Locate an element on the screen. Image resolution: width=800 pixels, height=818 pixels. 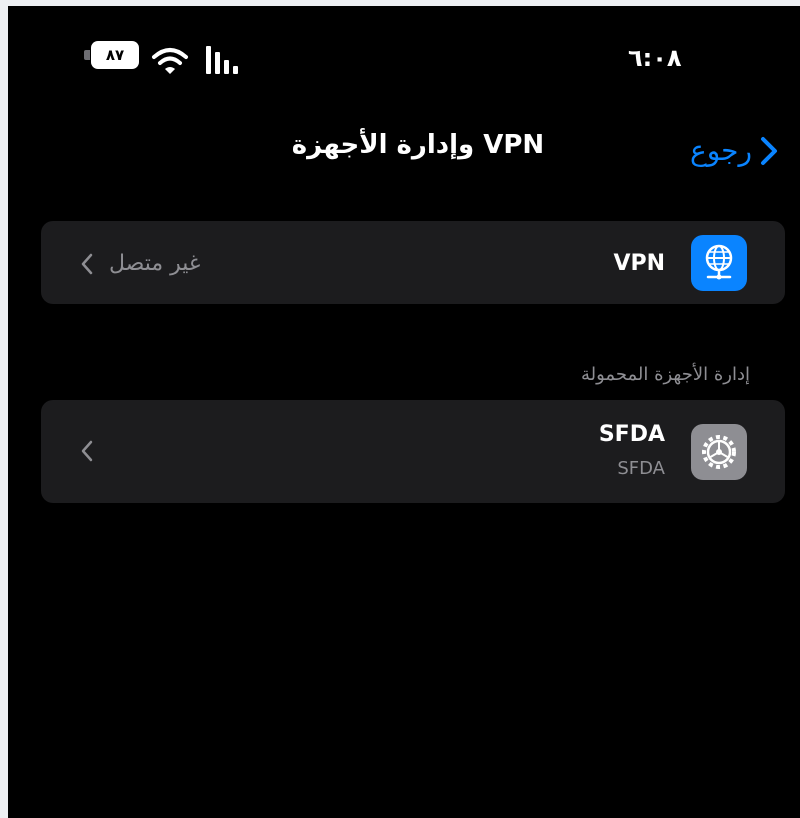
section-header-device-management: إدارة الأجهزة المحمولة is located at coordinates (665, 374).